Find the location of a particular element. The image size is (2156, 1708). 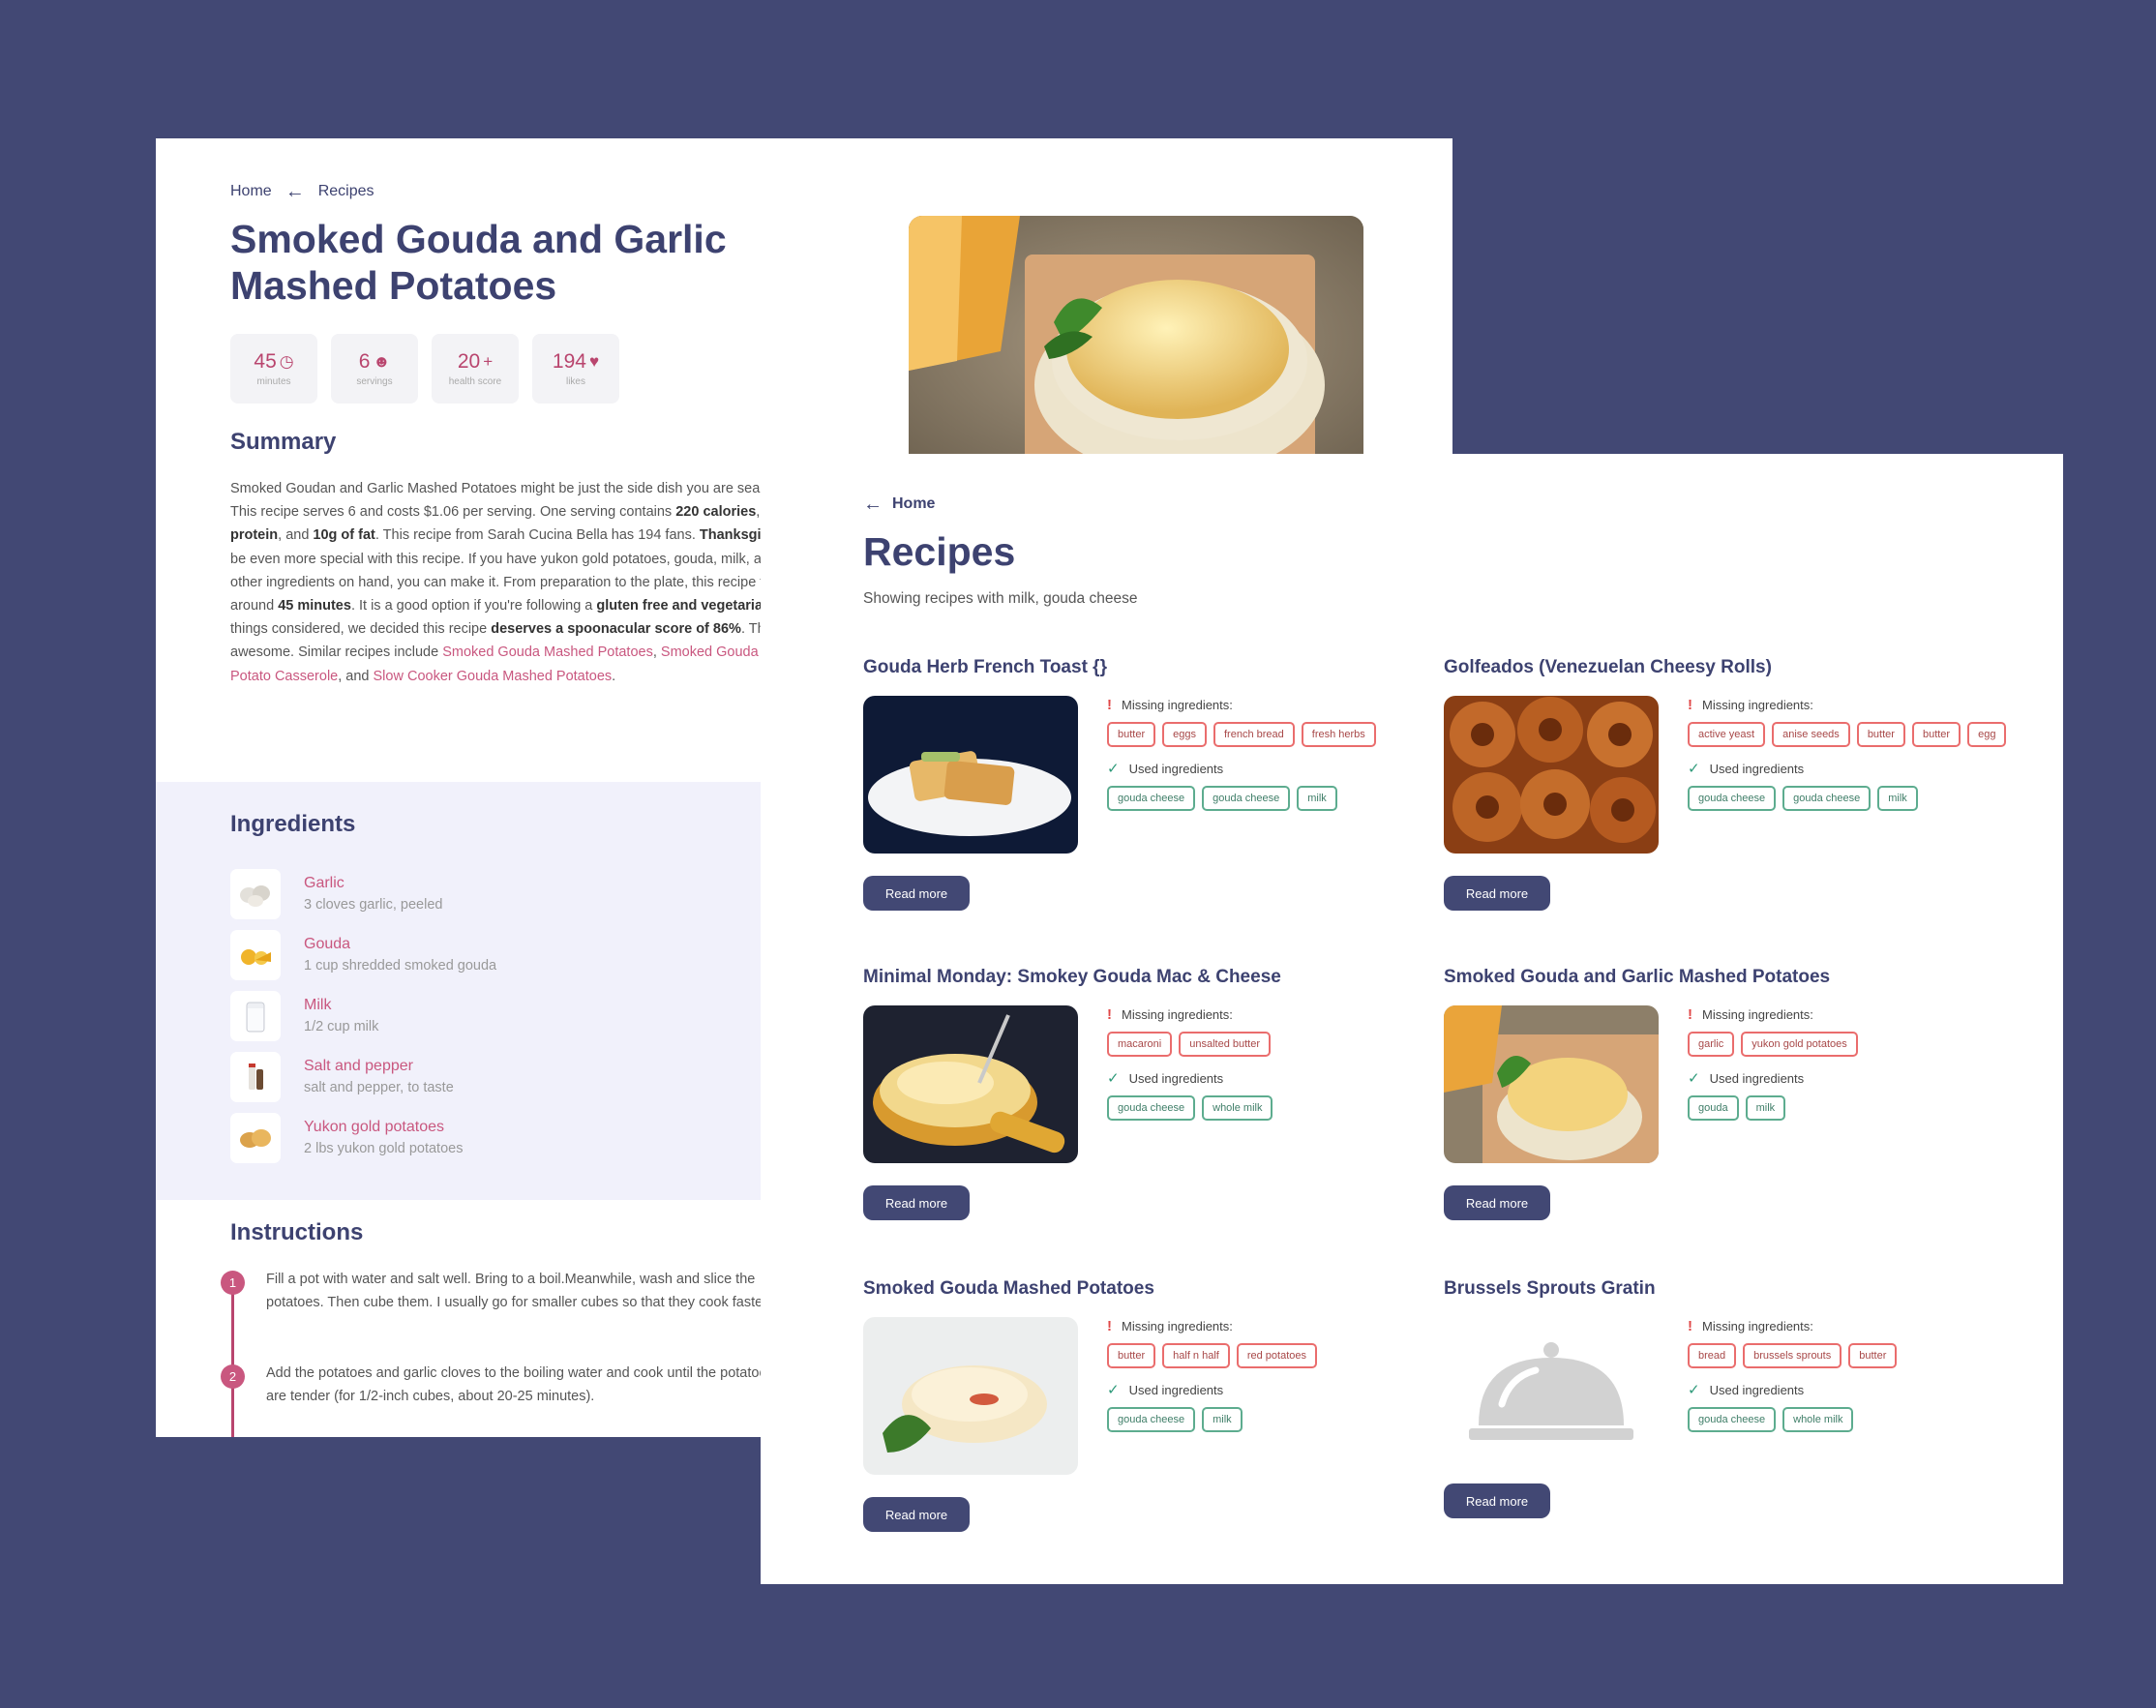

potato-icon is located at coordinates (255, 1137).